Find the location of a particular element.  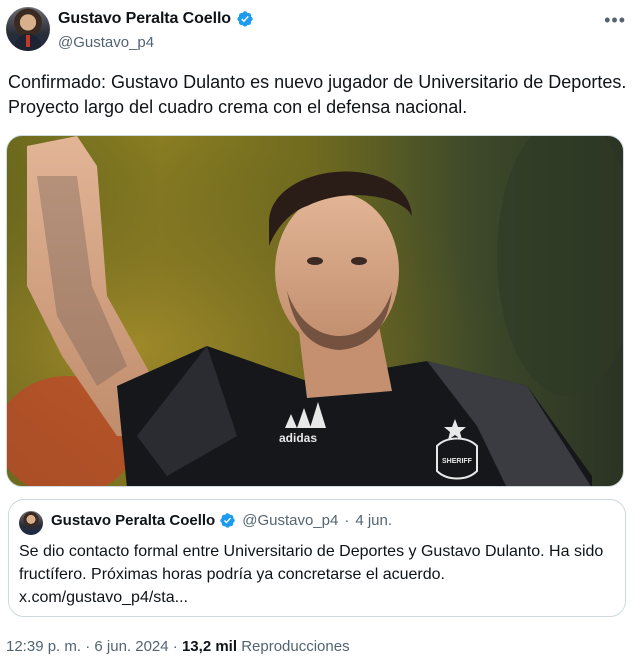

tweet-date: 6 jun. 2024 is located at coordinates (131, 646).